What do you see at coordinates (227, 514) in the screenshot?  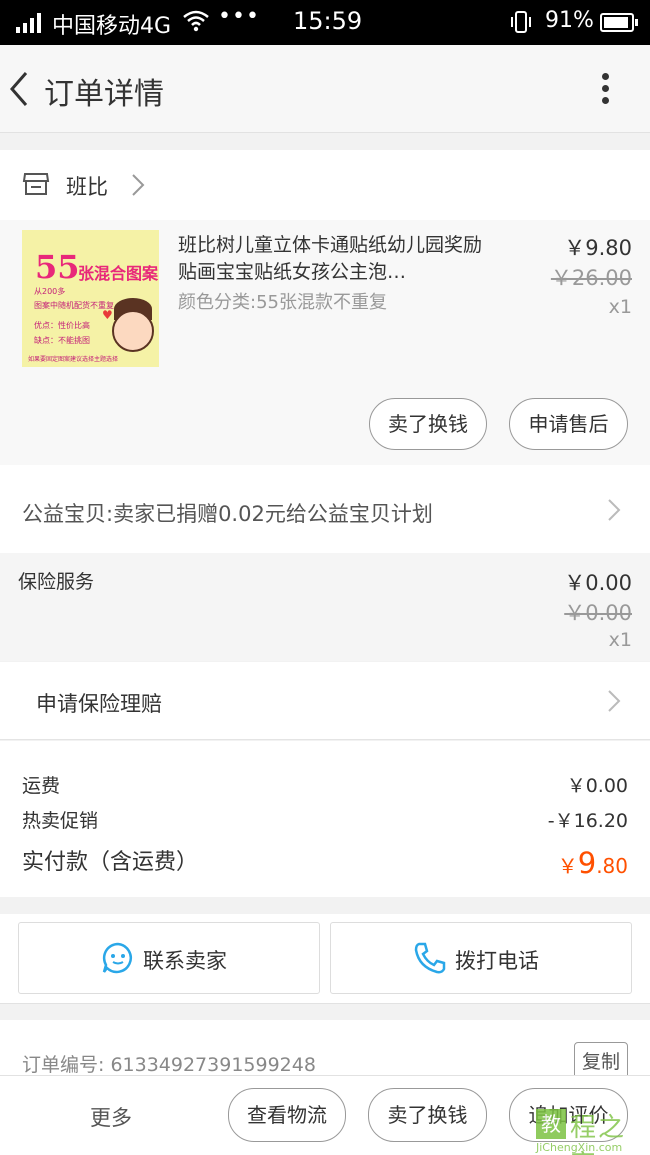 I see `charity-text: 公益宝贝:卖家已捐赠0.02元给公益宝贝计划` at bounding box center [227, 514].